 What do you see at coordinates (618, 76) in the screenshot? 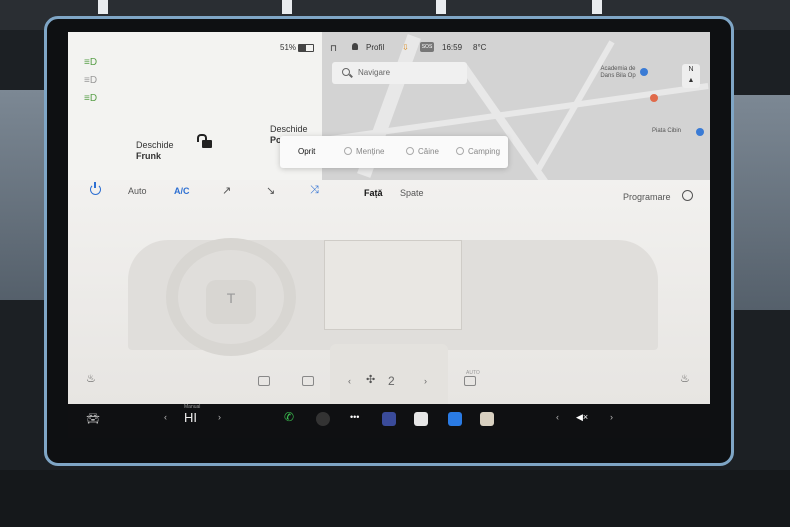
I see `poi-name-line2: Dans Bila Op` at bounding box center [618, 76].